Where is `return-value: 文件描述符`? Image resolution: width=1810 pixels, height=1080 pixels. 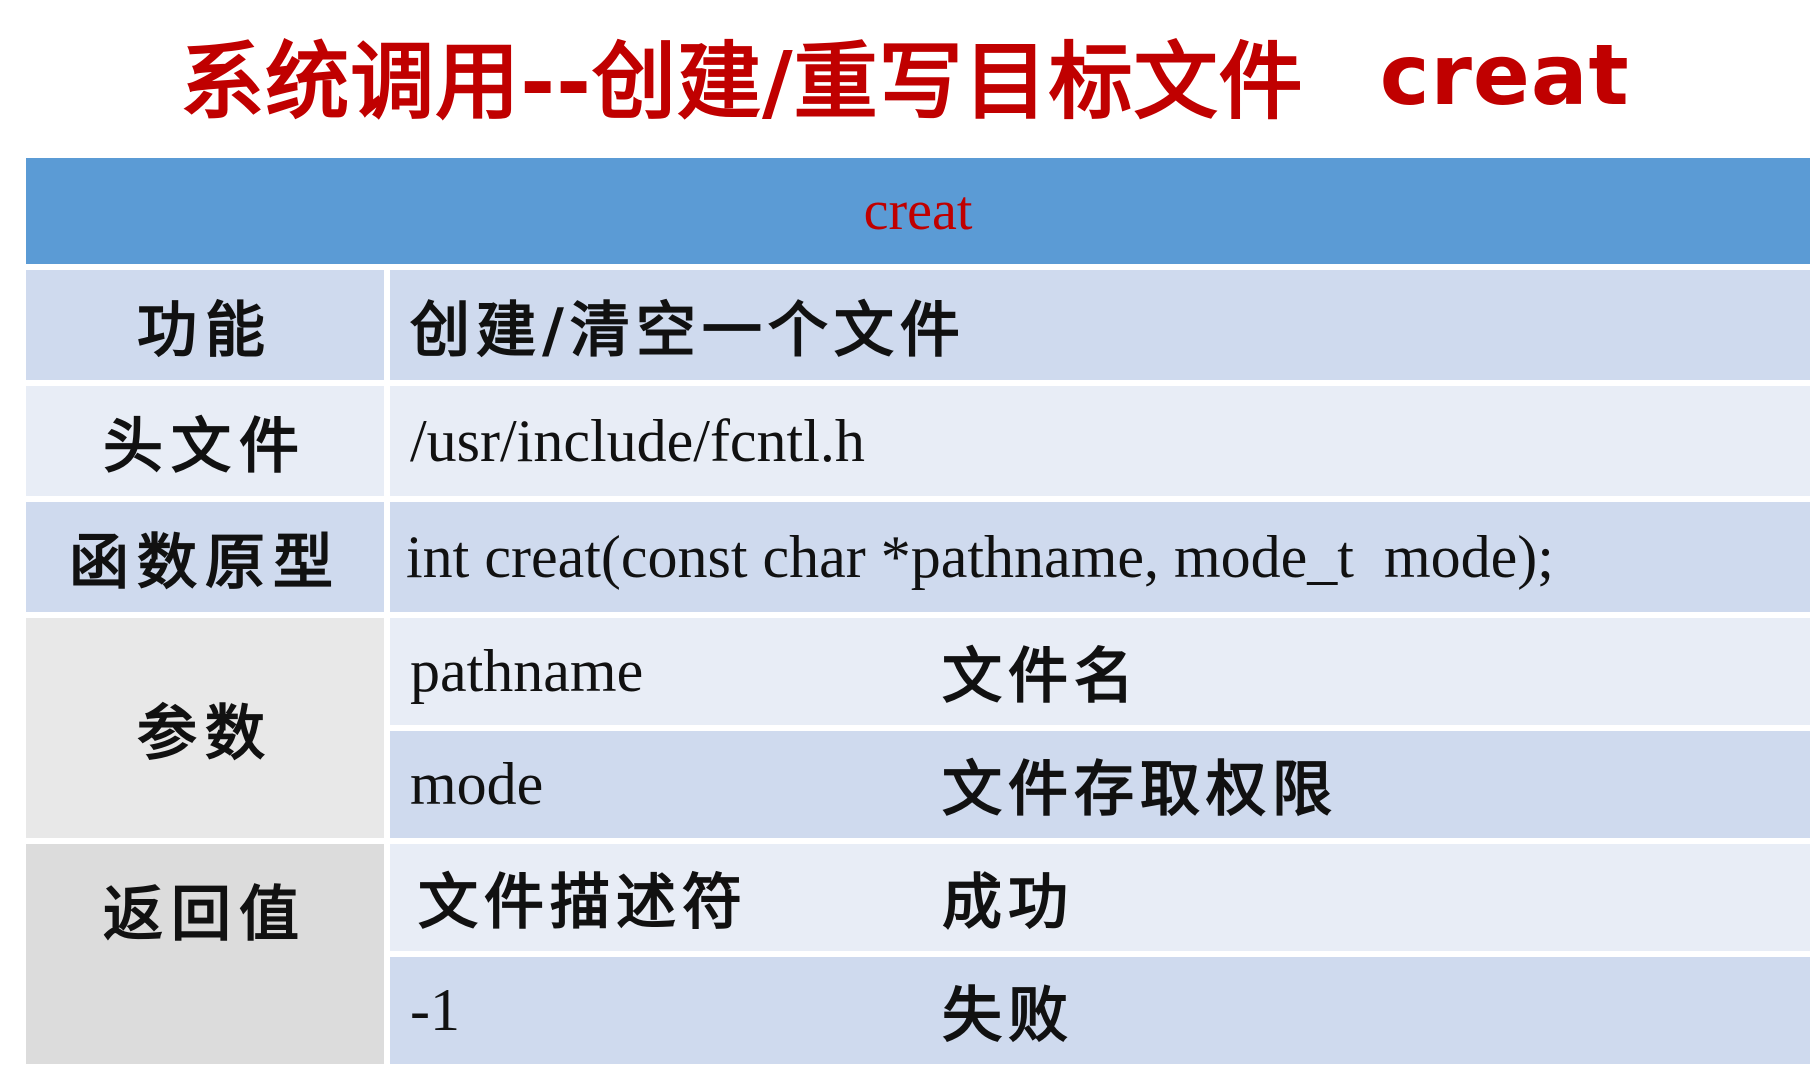 return-value: 文件描述符 is located at coordinates (583, 903).